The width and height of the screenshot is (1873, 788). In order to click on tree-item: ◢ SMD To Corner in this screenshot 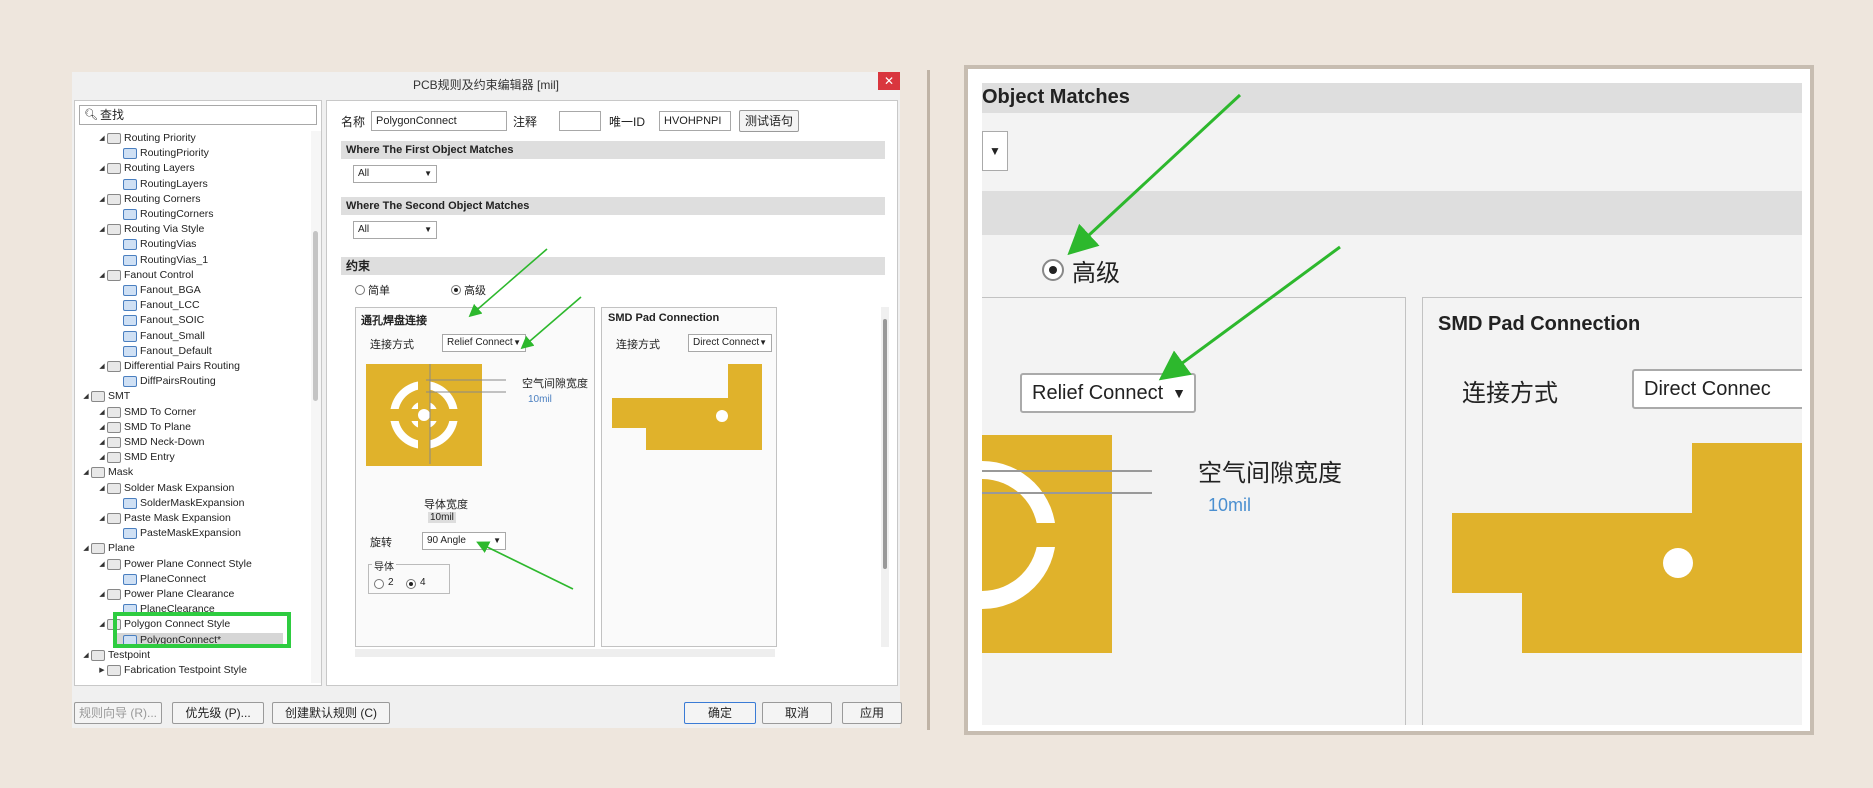, I will do `click(146, 412)`.